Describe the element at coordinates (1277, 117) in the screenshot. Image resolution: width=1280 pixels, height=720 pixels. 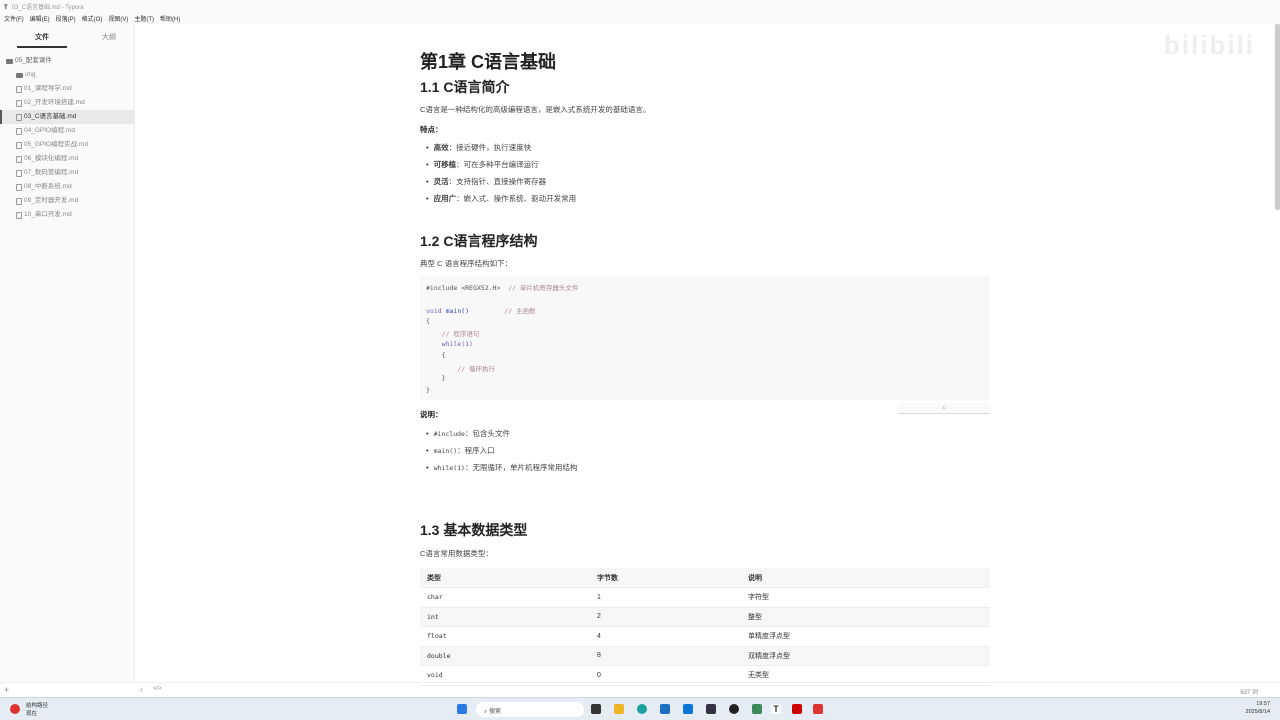
I see `scrollbar` at that location.